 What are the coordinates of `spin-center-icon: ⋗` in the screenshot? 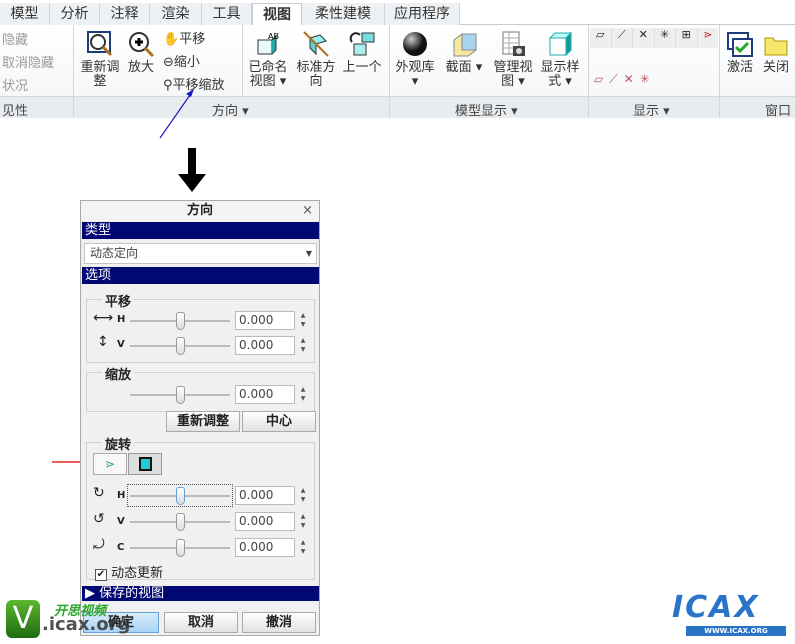 It's located at (110, 464).